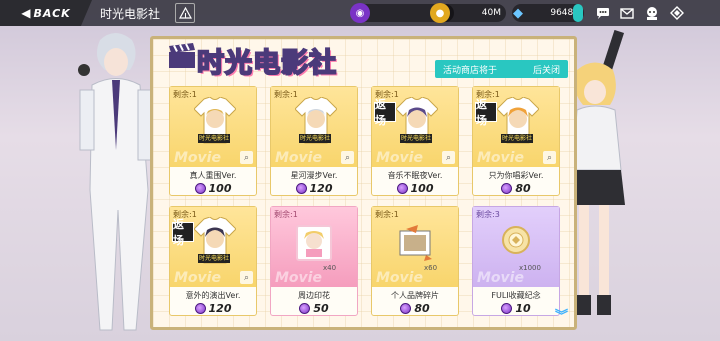  Describe the element at coordinates (561, 314) in the screenshot. I see `scroll-down-icon: ︾` at that location.